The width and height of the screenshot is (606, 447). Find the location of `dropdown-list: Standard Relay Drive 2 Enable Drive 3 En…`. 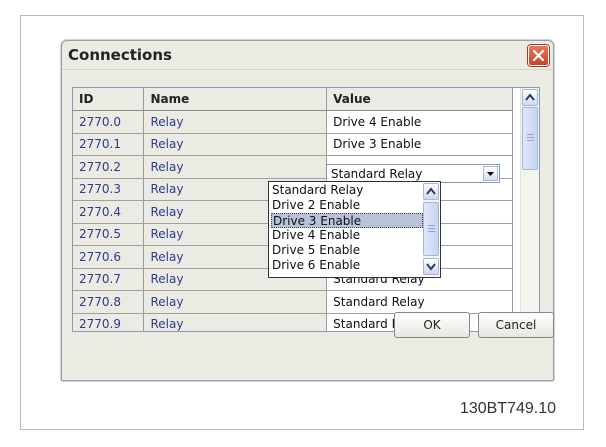

dropdown-list: Standard Relay Drive 2 Enable Drive 3 En… is located at coordinates (354, 229).